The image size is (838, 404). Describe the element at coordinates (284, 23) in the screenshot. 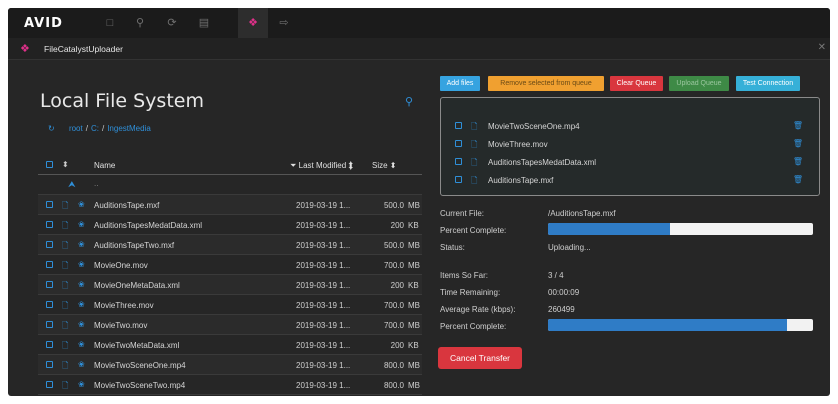

I see `export-icon: ⇨` at that location.